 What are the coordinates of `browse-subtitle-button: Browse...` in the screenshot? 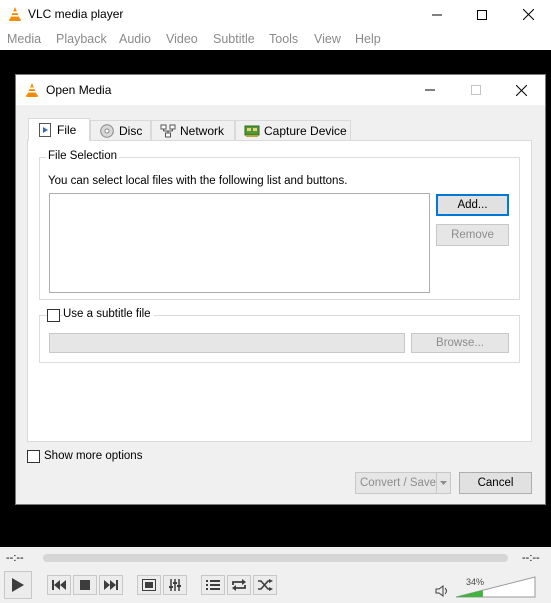 It's located at (460, 343).